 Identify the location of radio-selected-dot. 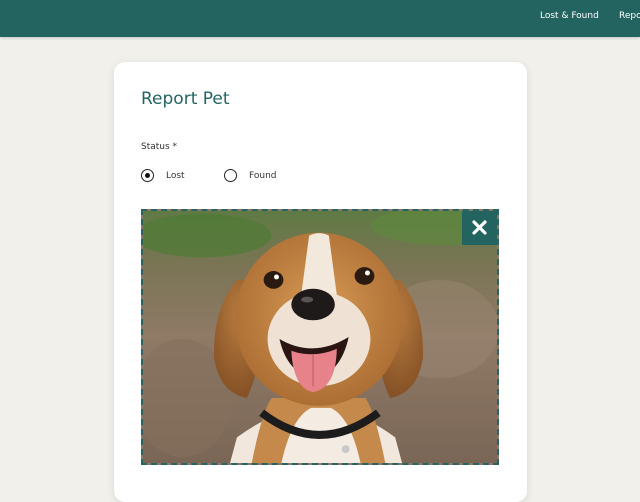
(147, 175).